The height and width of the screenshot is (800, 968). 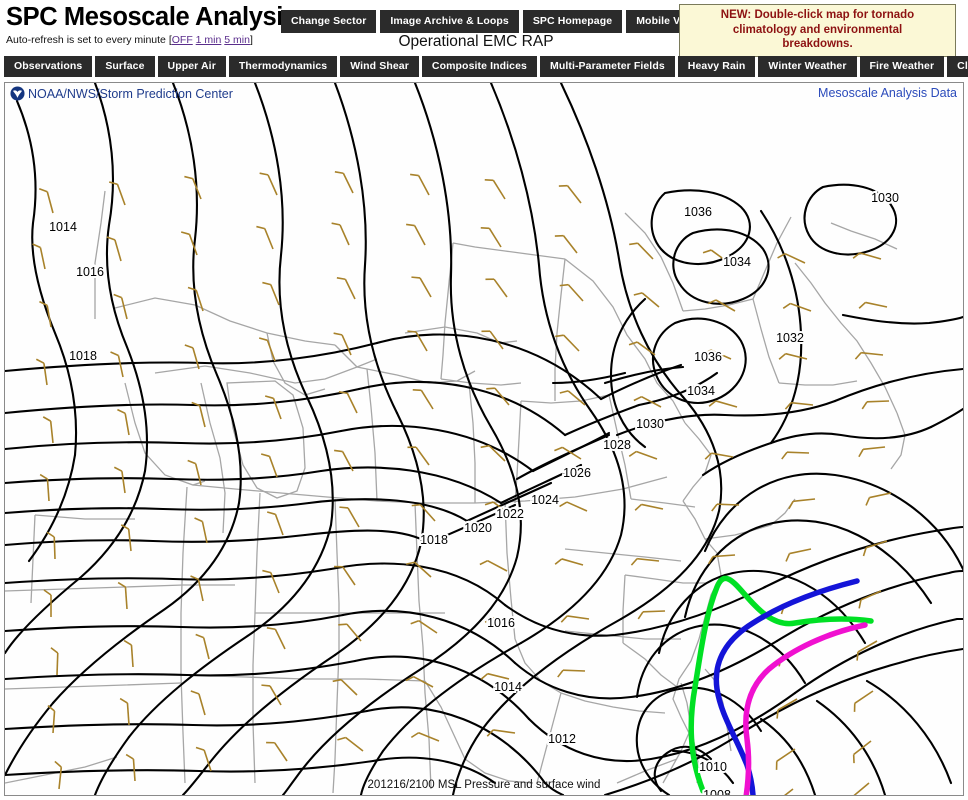 I want to click on isobar-label: 1020, so click(x=478, y=528).